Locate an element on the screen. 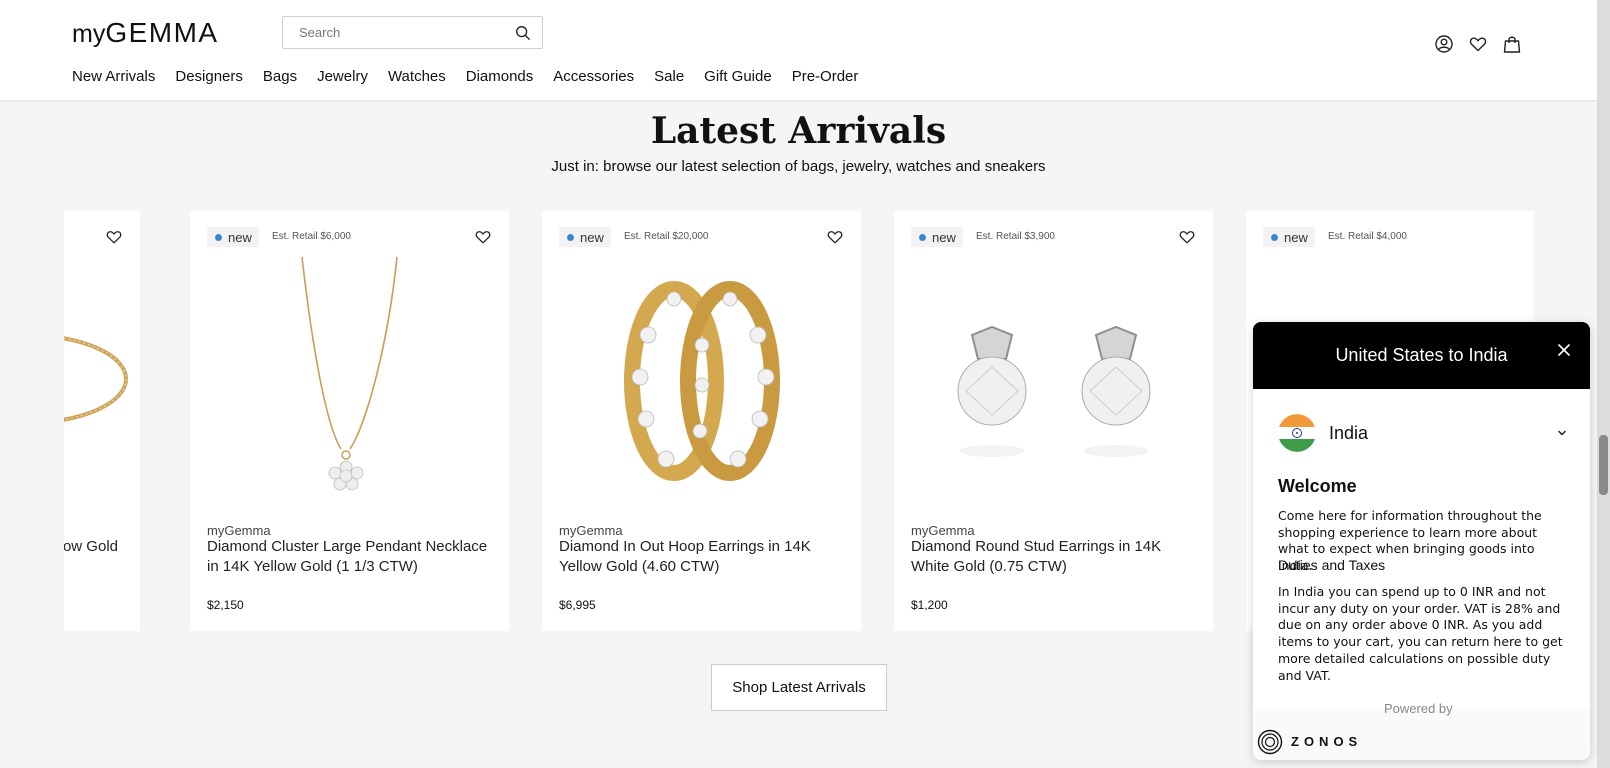  card-header: new Est. Retail $4,000 is located at coordinates (1390, 237).